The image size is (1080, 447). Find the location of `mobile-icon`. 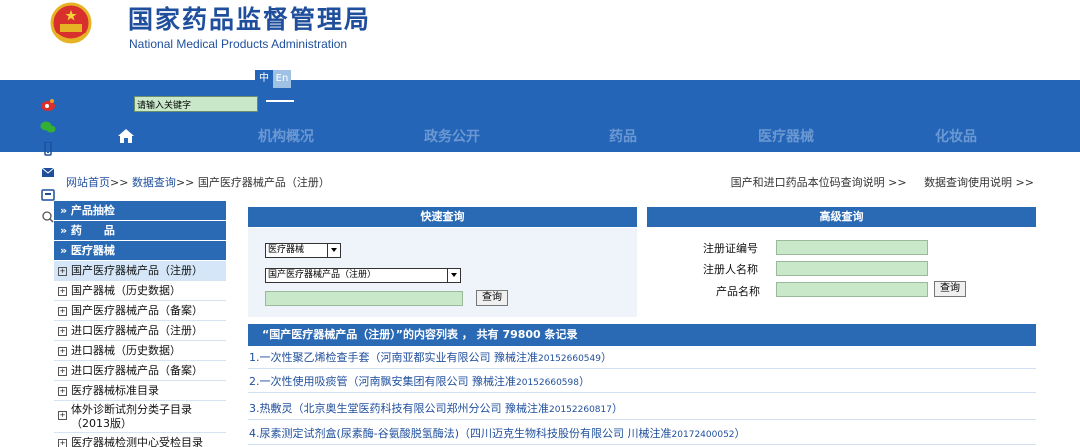

mobile-icon is located at coordinates (48, 149).